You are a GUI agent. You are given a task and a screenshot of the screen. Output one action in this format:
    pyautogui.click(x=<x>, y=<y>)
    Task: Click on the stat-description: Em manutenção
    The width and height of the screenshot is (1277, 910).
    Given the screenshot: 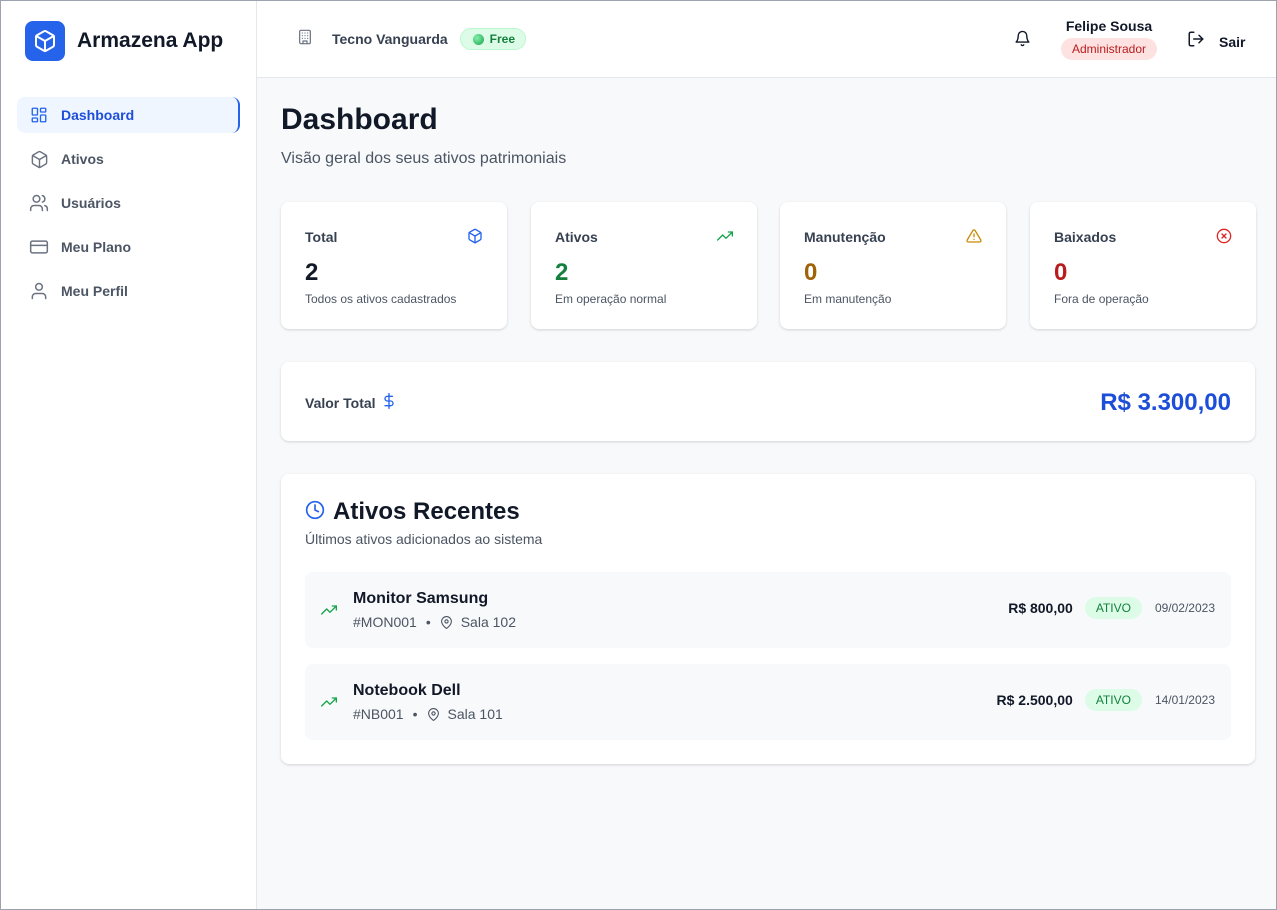 What is the action you would take?
    pyautogui.click(x=848, y=299)
    